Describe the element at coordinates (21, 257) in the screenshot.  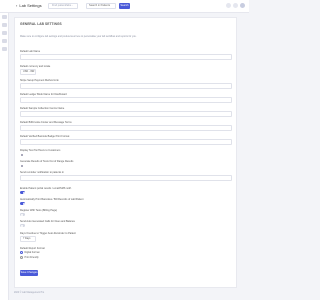
I see `radio-print` at that location.